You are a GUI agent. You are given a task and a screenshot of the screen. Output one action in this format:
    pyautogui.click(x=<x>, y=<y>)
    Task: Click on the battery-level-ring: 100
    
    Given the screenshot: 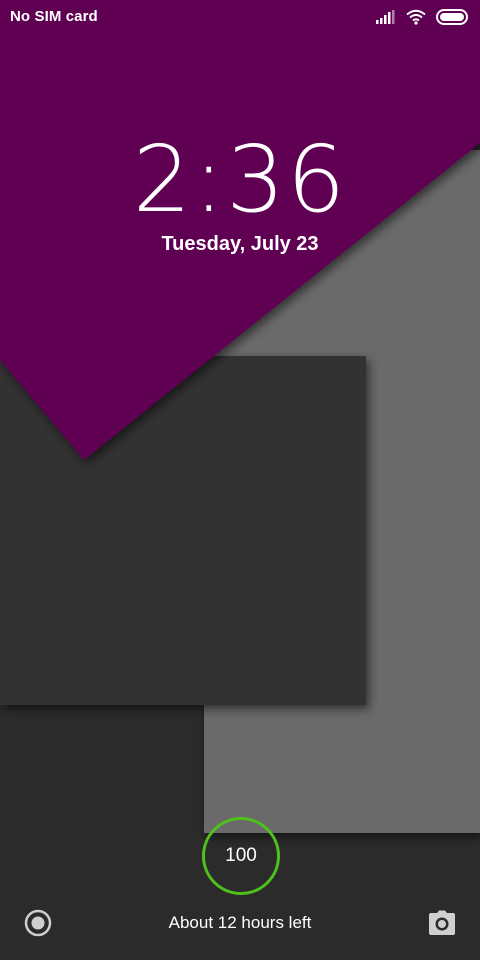 What is the action you would take?
    pyautogui.click(x=241, y=856)
    